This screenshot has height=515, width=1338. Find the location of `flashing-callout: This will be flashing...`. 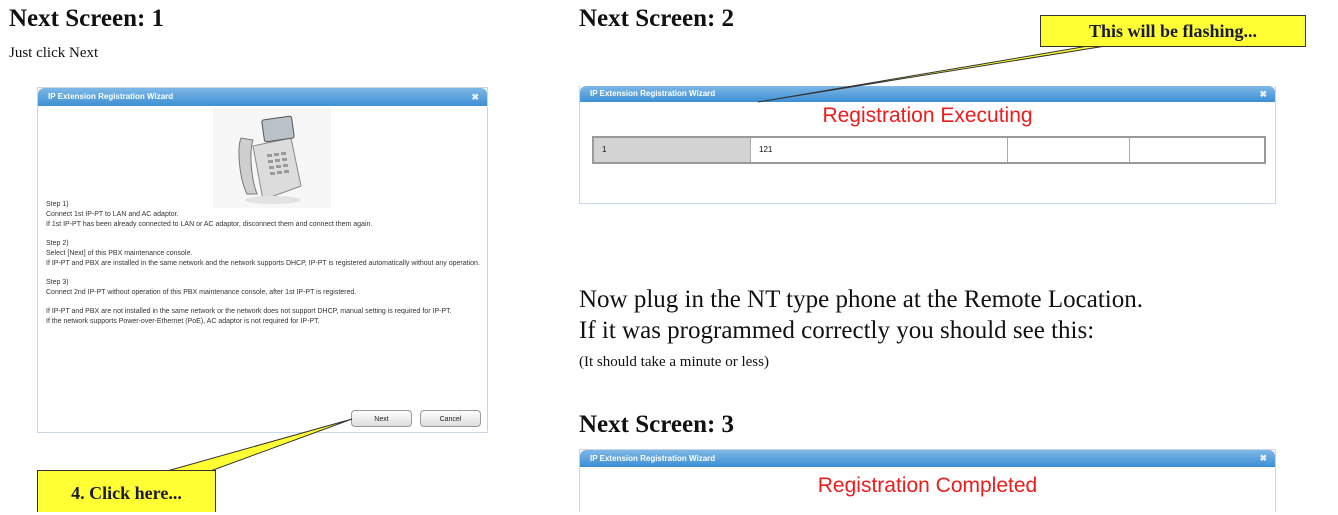

flashing-callout: This will be flashing... is located at coordinates (1173, 31).